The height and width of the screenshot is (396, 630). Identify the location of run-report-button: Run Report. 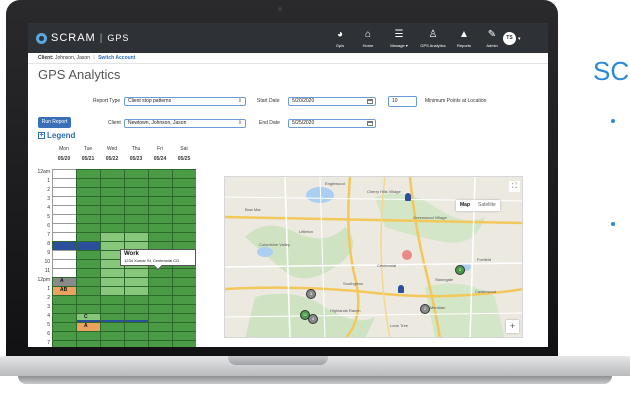
(54, 122).